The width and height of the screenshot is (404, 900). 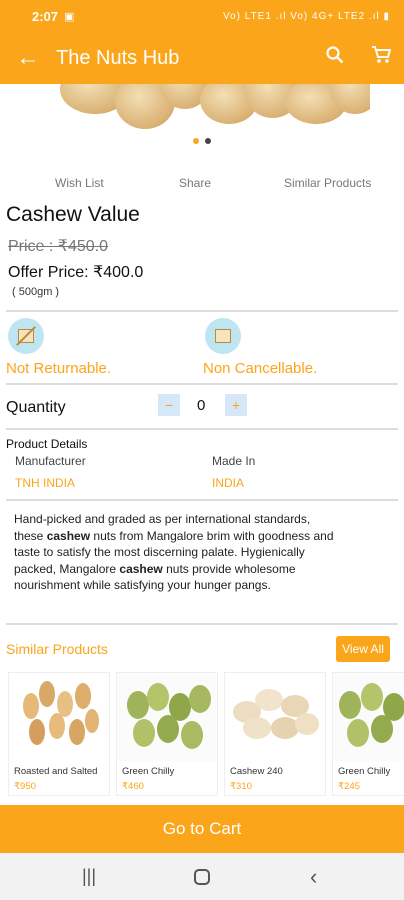 What do you see at coordinates (201, 405) in the screenshot?
I see `quantity-value: 0` at bounding box center [201, 405].